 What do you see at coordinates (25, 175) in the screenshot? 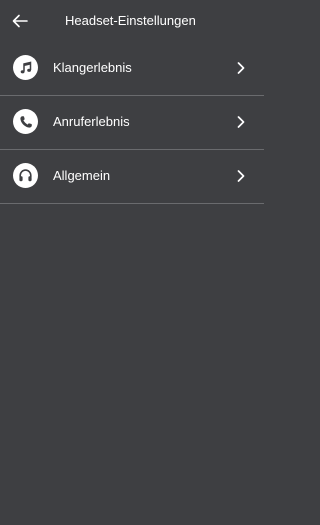
I see `headphones-icon` at bounding box center [25, 175].